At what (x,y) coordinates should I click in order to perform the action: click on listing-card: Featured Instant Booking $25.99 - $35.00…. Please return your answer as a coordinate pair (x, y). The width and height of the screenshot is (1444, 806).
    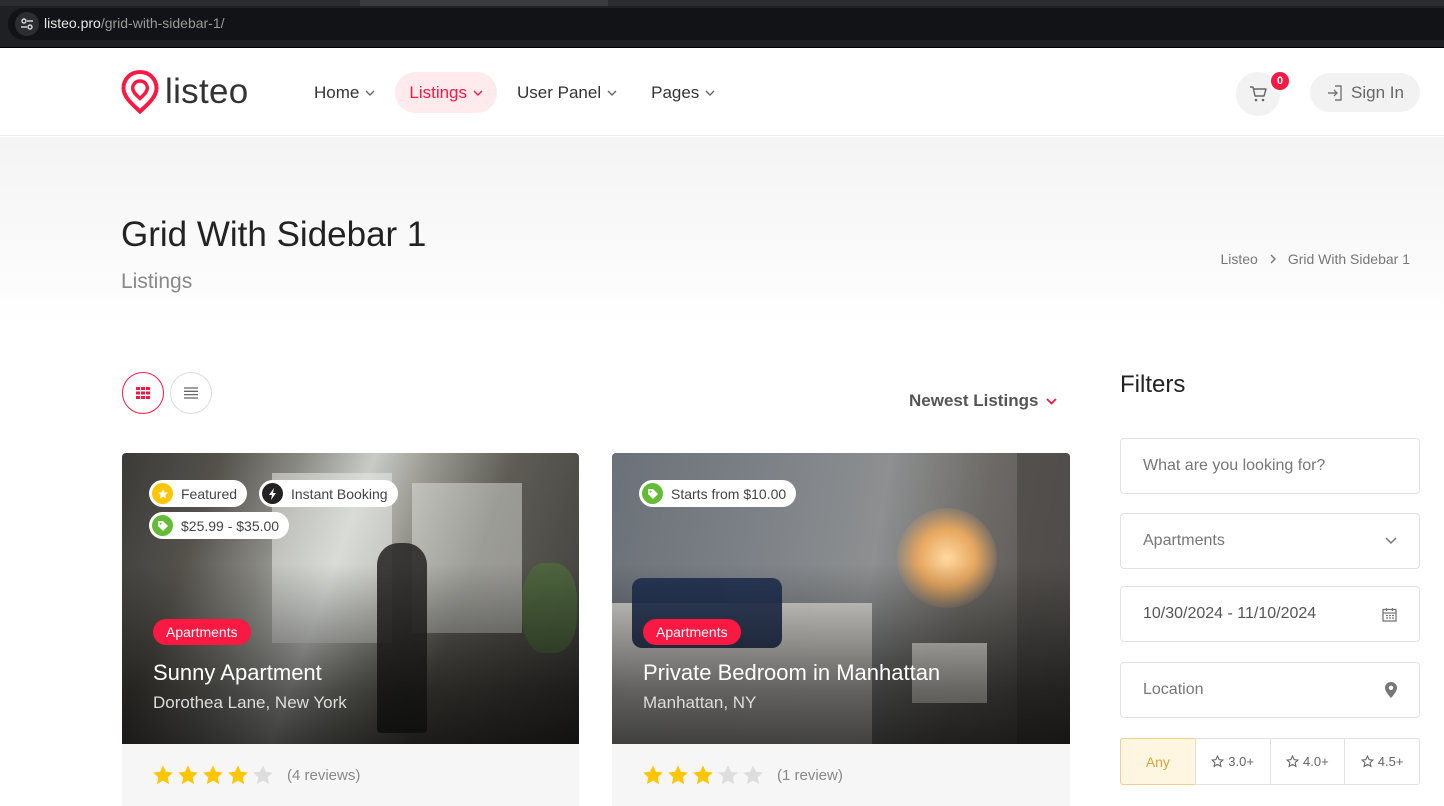
    Looking at the image, I should click on (350, 629).